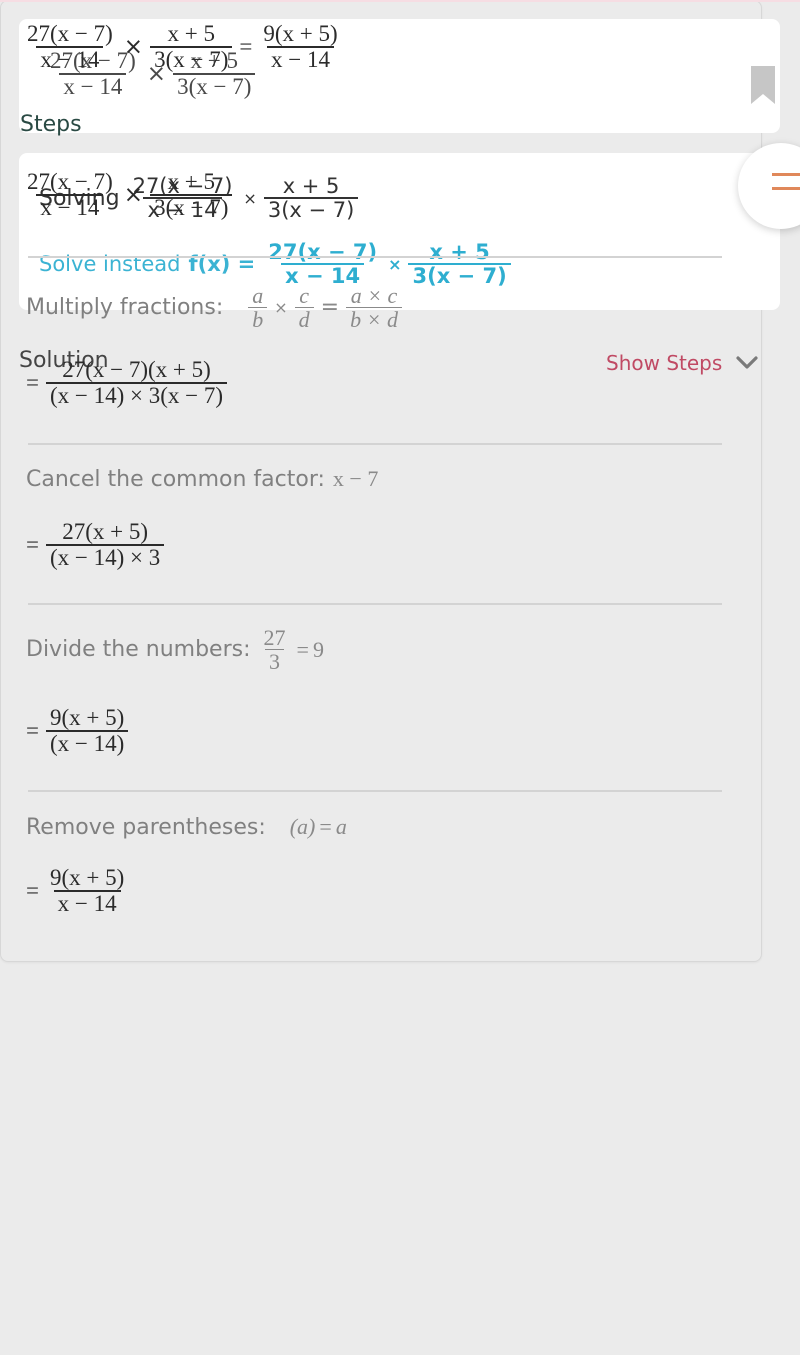 The image size is (800, 1355). I want to click on step-result-expression: = 9(x + 5) x − 14, so click(78, 890).